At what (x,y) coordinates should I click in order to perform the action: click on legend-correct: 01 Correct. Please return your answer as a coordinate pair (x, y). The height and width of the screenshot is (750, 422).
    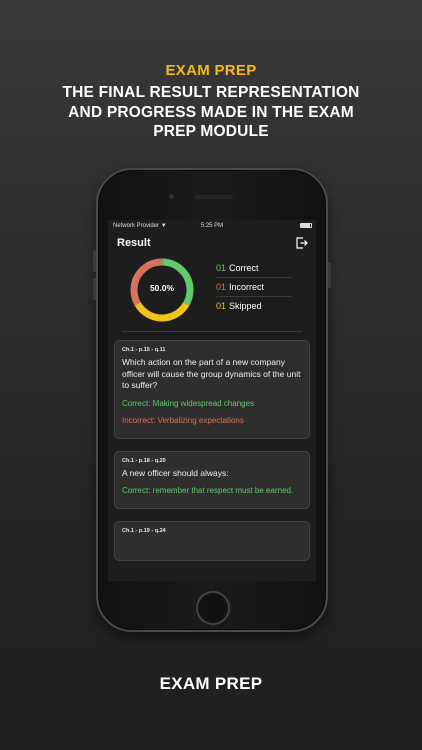
    Looking at the image, I should click on (254, 268).